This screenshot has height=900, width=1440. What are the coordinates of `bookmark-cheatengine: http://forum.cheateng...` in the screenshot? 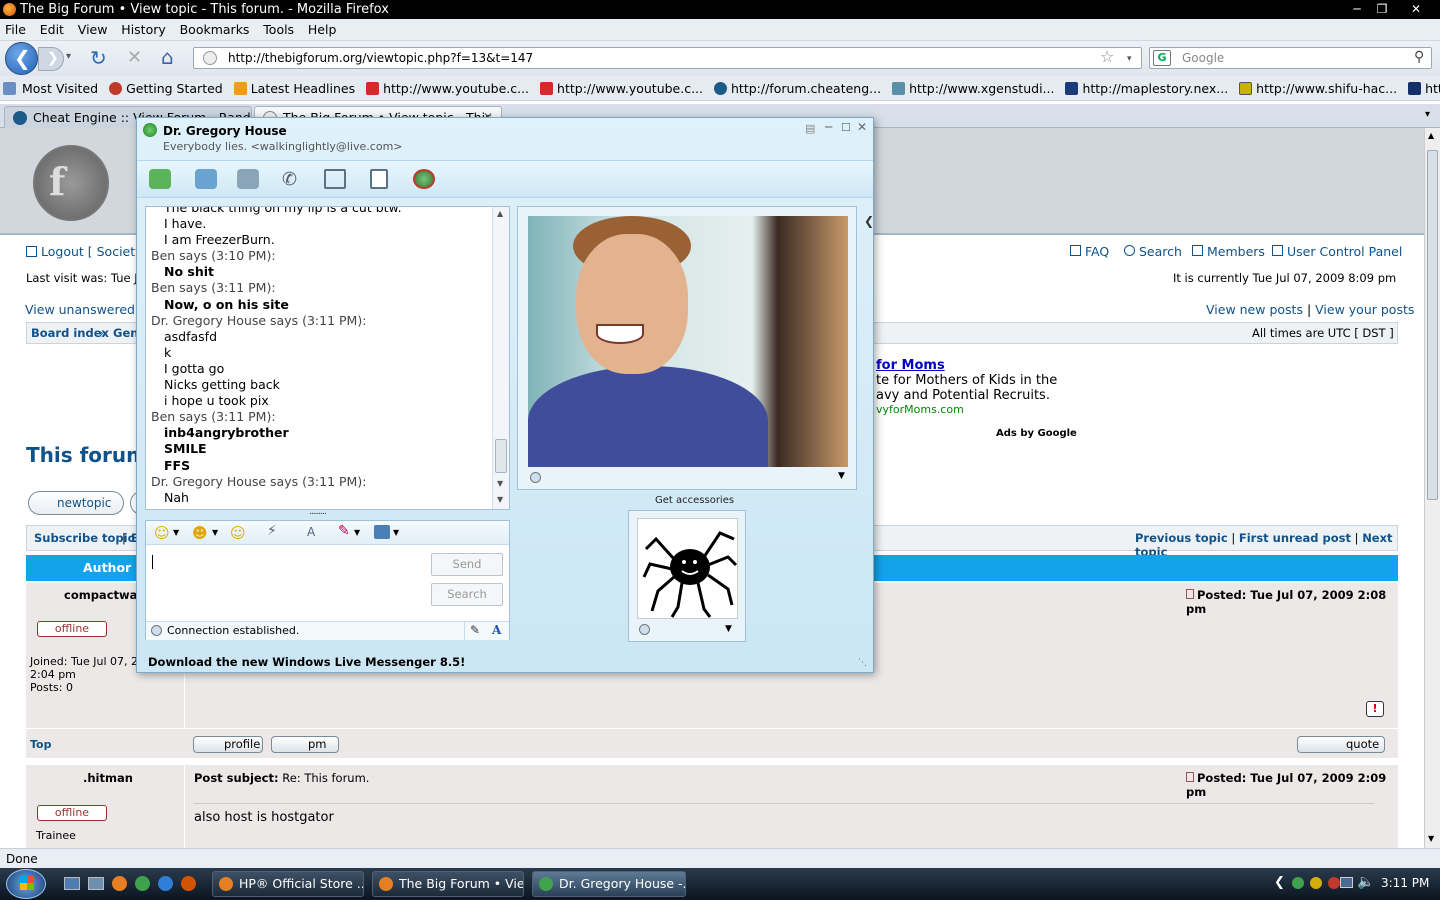 It's located at (798, 88).